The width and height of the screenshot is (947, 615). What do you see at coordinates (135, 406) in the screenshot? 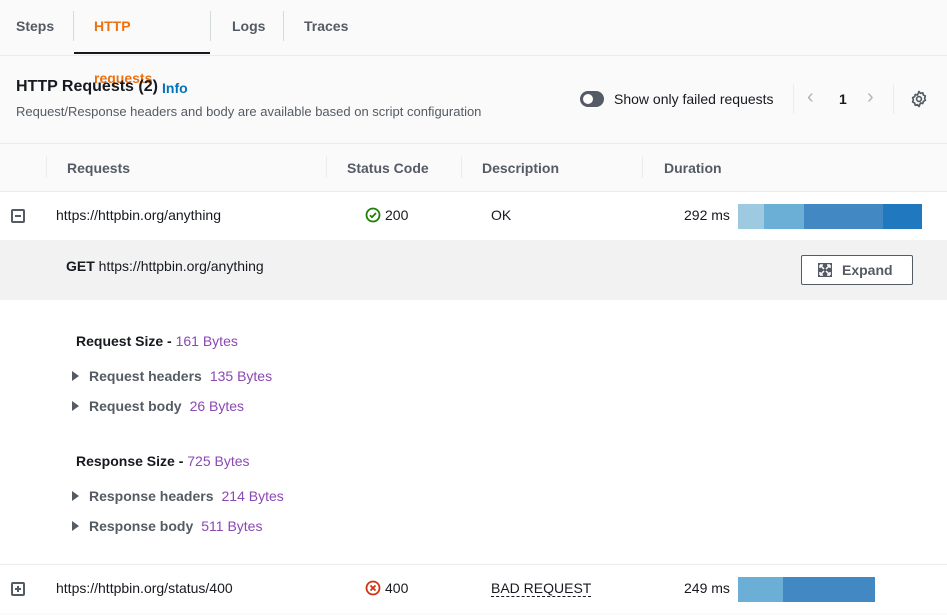
I see `request-body-label: Request body` at bounding box center [135, 406].